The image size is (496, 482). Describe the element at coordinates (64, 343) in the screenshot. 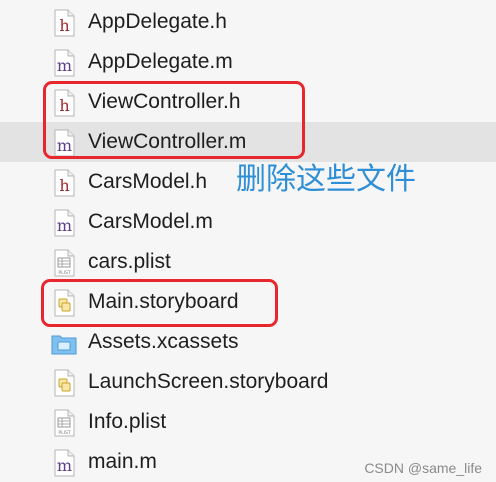

I see `asset-catalog-folder-icon` at that location.